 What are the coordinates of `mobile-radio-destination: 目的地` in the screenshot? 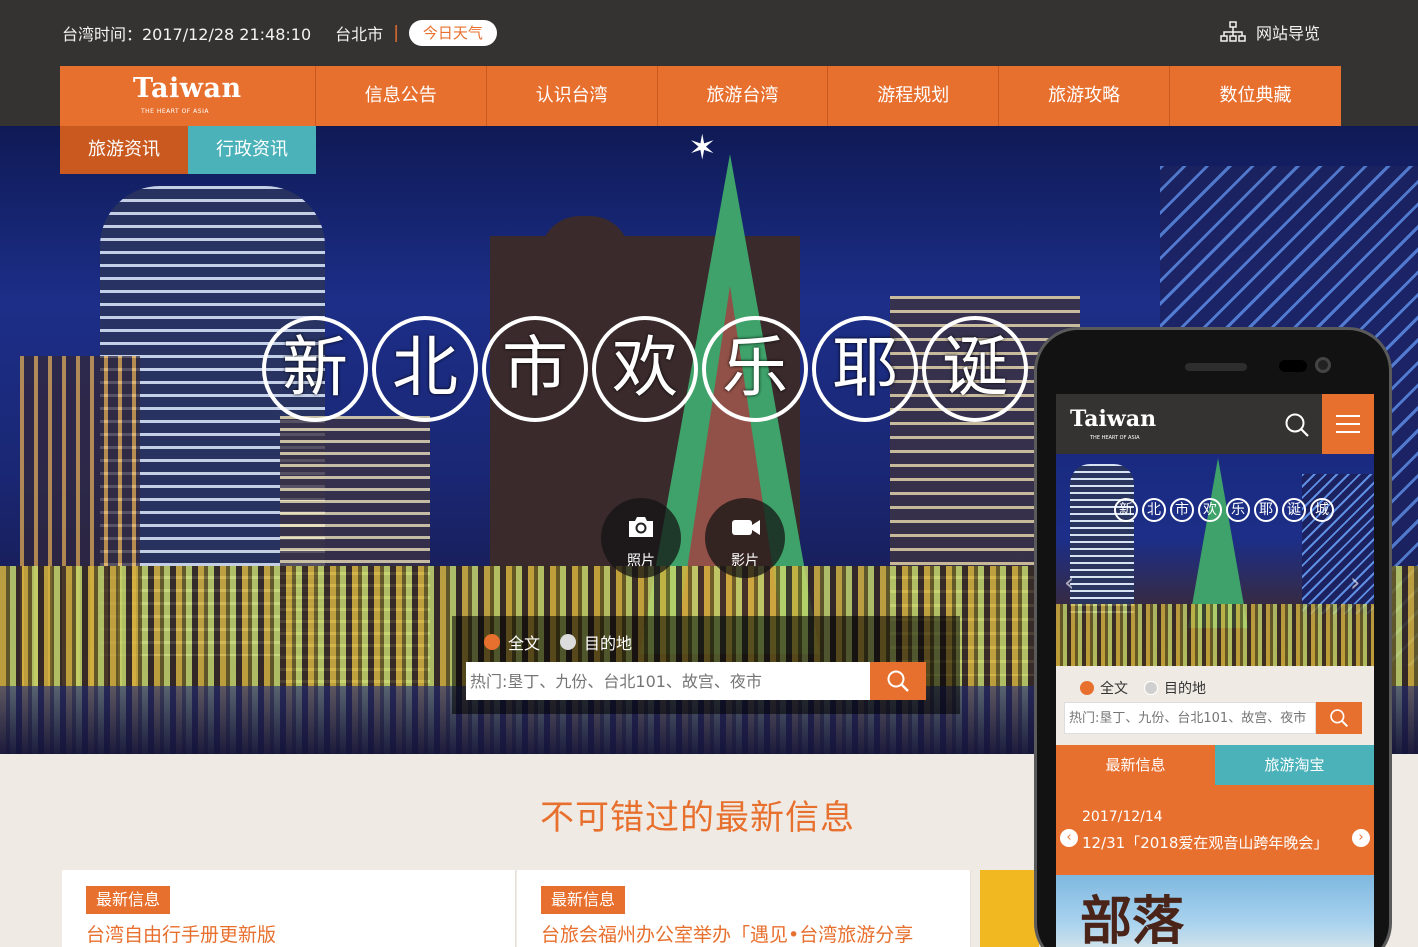 It's located at (1175, 688).